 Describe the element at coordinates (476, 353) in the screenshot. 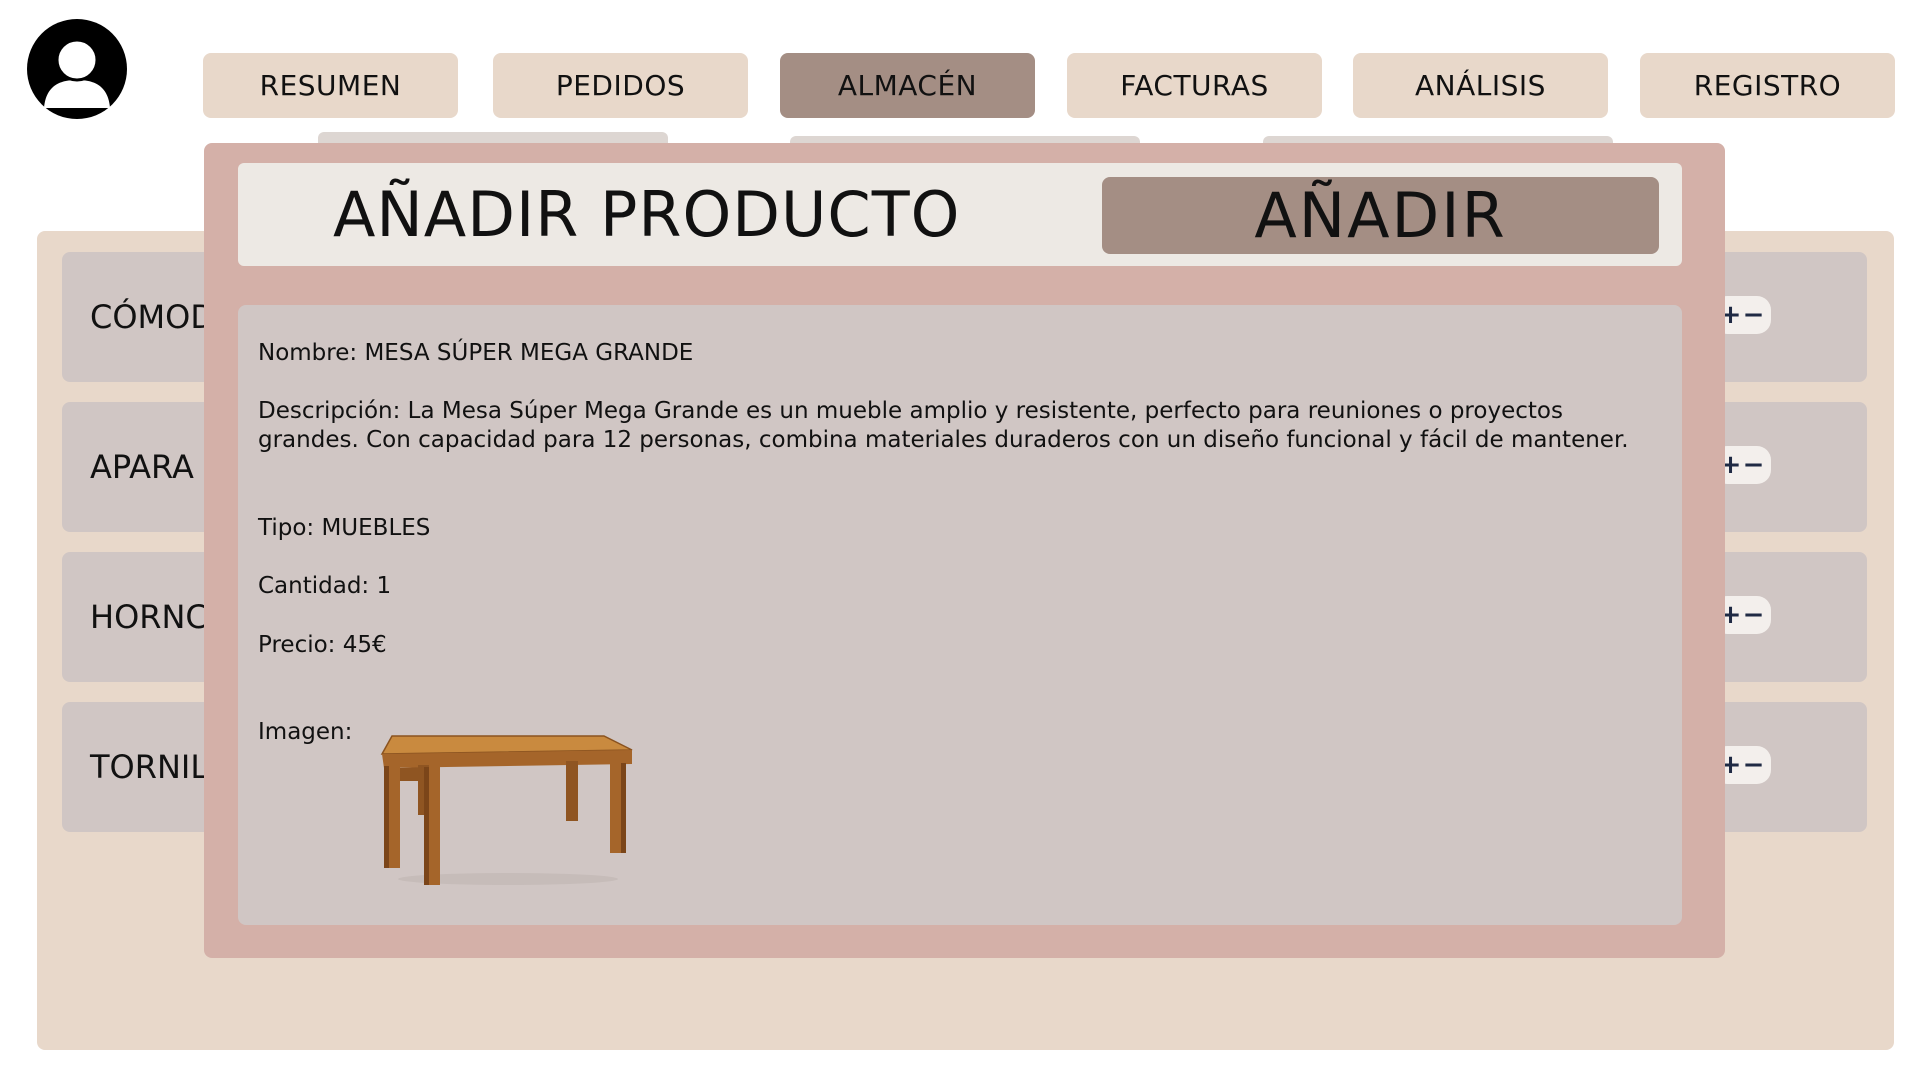

I see `product-name: Nombre: MESA SÚPER MEGA GRANDE` at that location.